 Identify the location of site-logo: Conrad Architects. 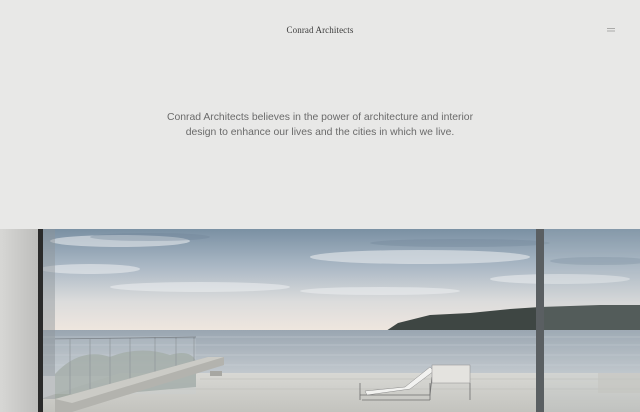
(320, 30).